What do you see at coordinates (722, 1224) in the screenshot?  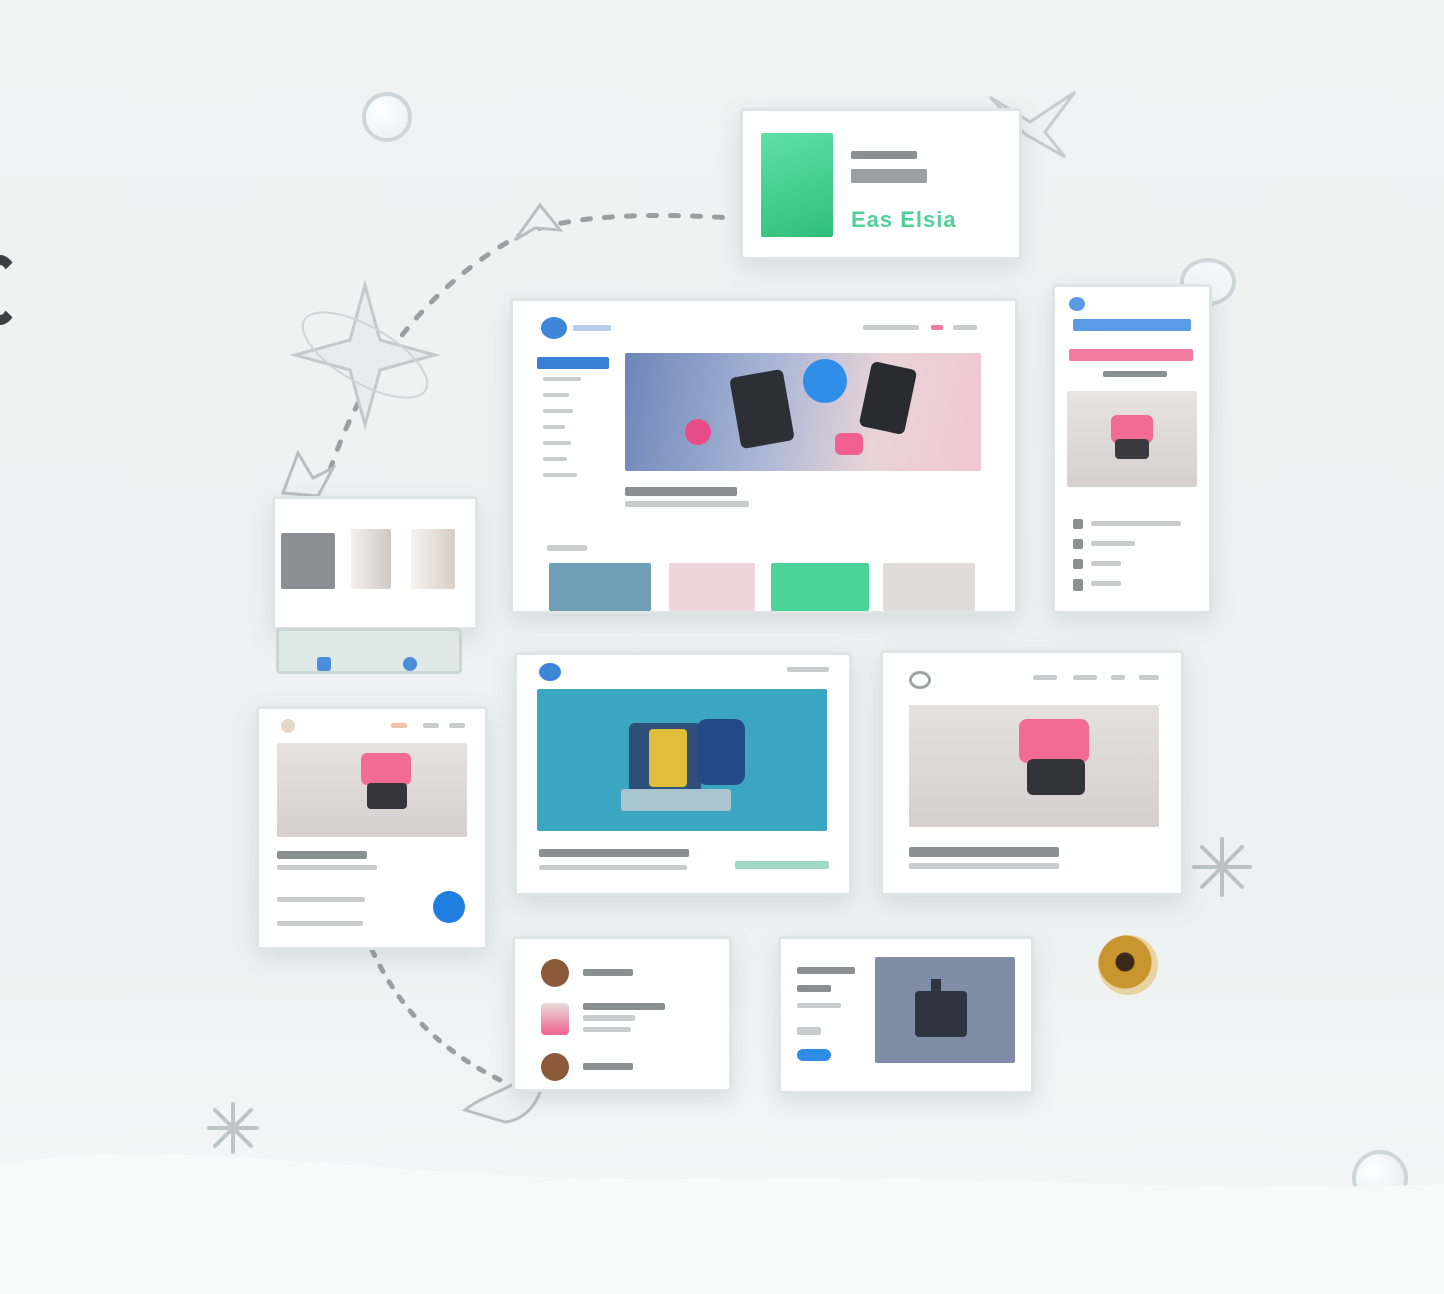 I see `bottom-wave` at bounding box center [722, 1224].